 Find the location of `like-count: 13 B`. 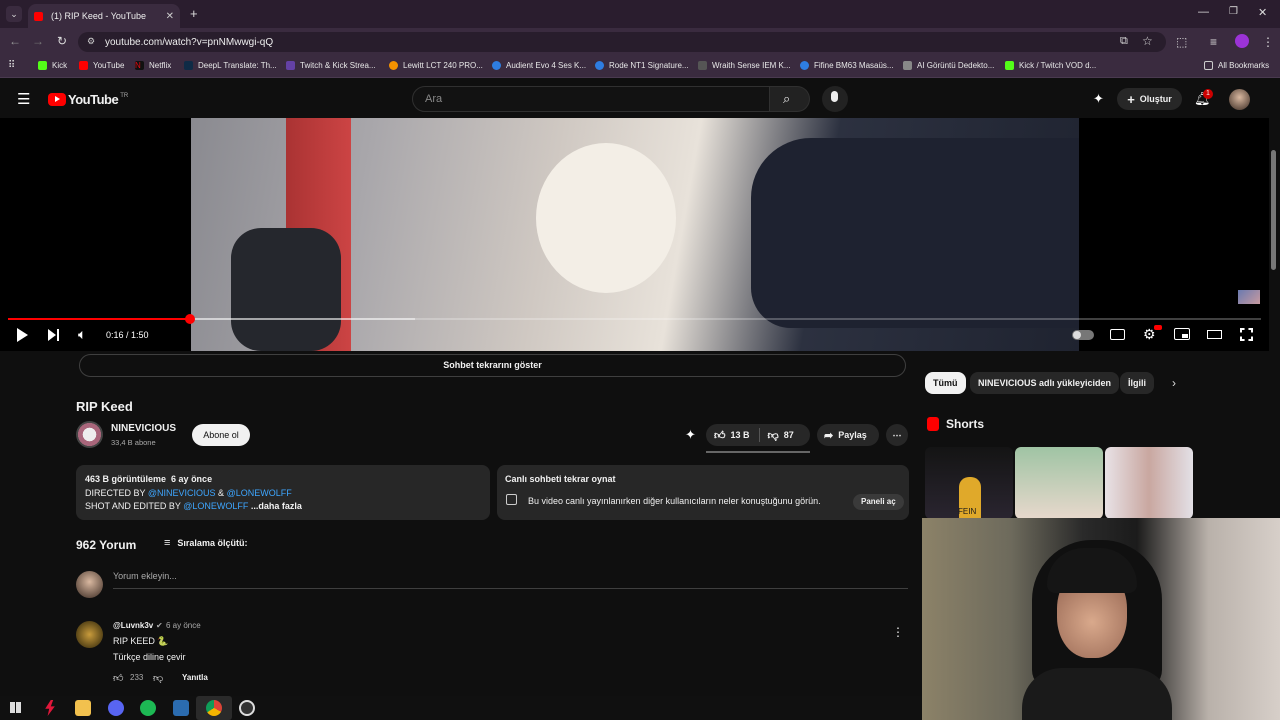

like-count: 13 B is located at coordinates (740, 435).